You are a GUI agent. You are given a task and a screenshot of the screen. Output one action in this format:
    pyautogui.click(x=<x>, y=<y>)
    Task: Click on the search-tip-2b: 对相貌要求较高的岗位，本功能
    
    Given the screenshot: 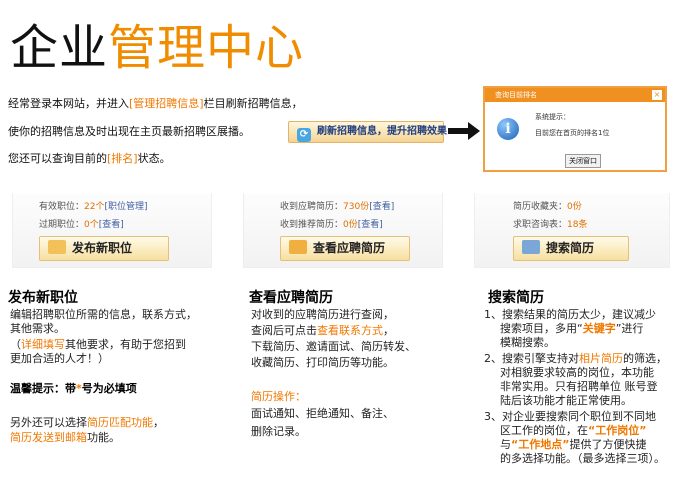 What is the action you would take?
    pyautogui.click(x=577, y=372)
    